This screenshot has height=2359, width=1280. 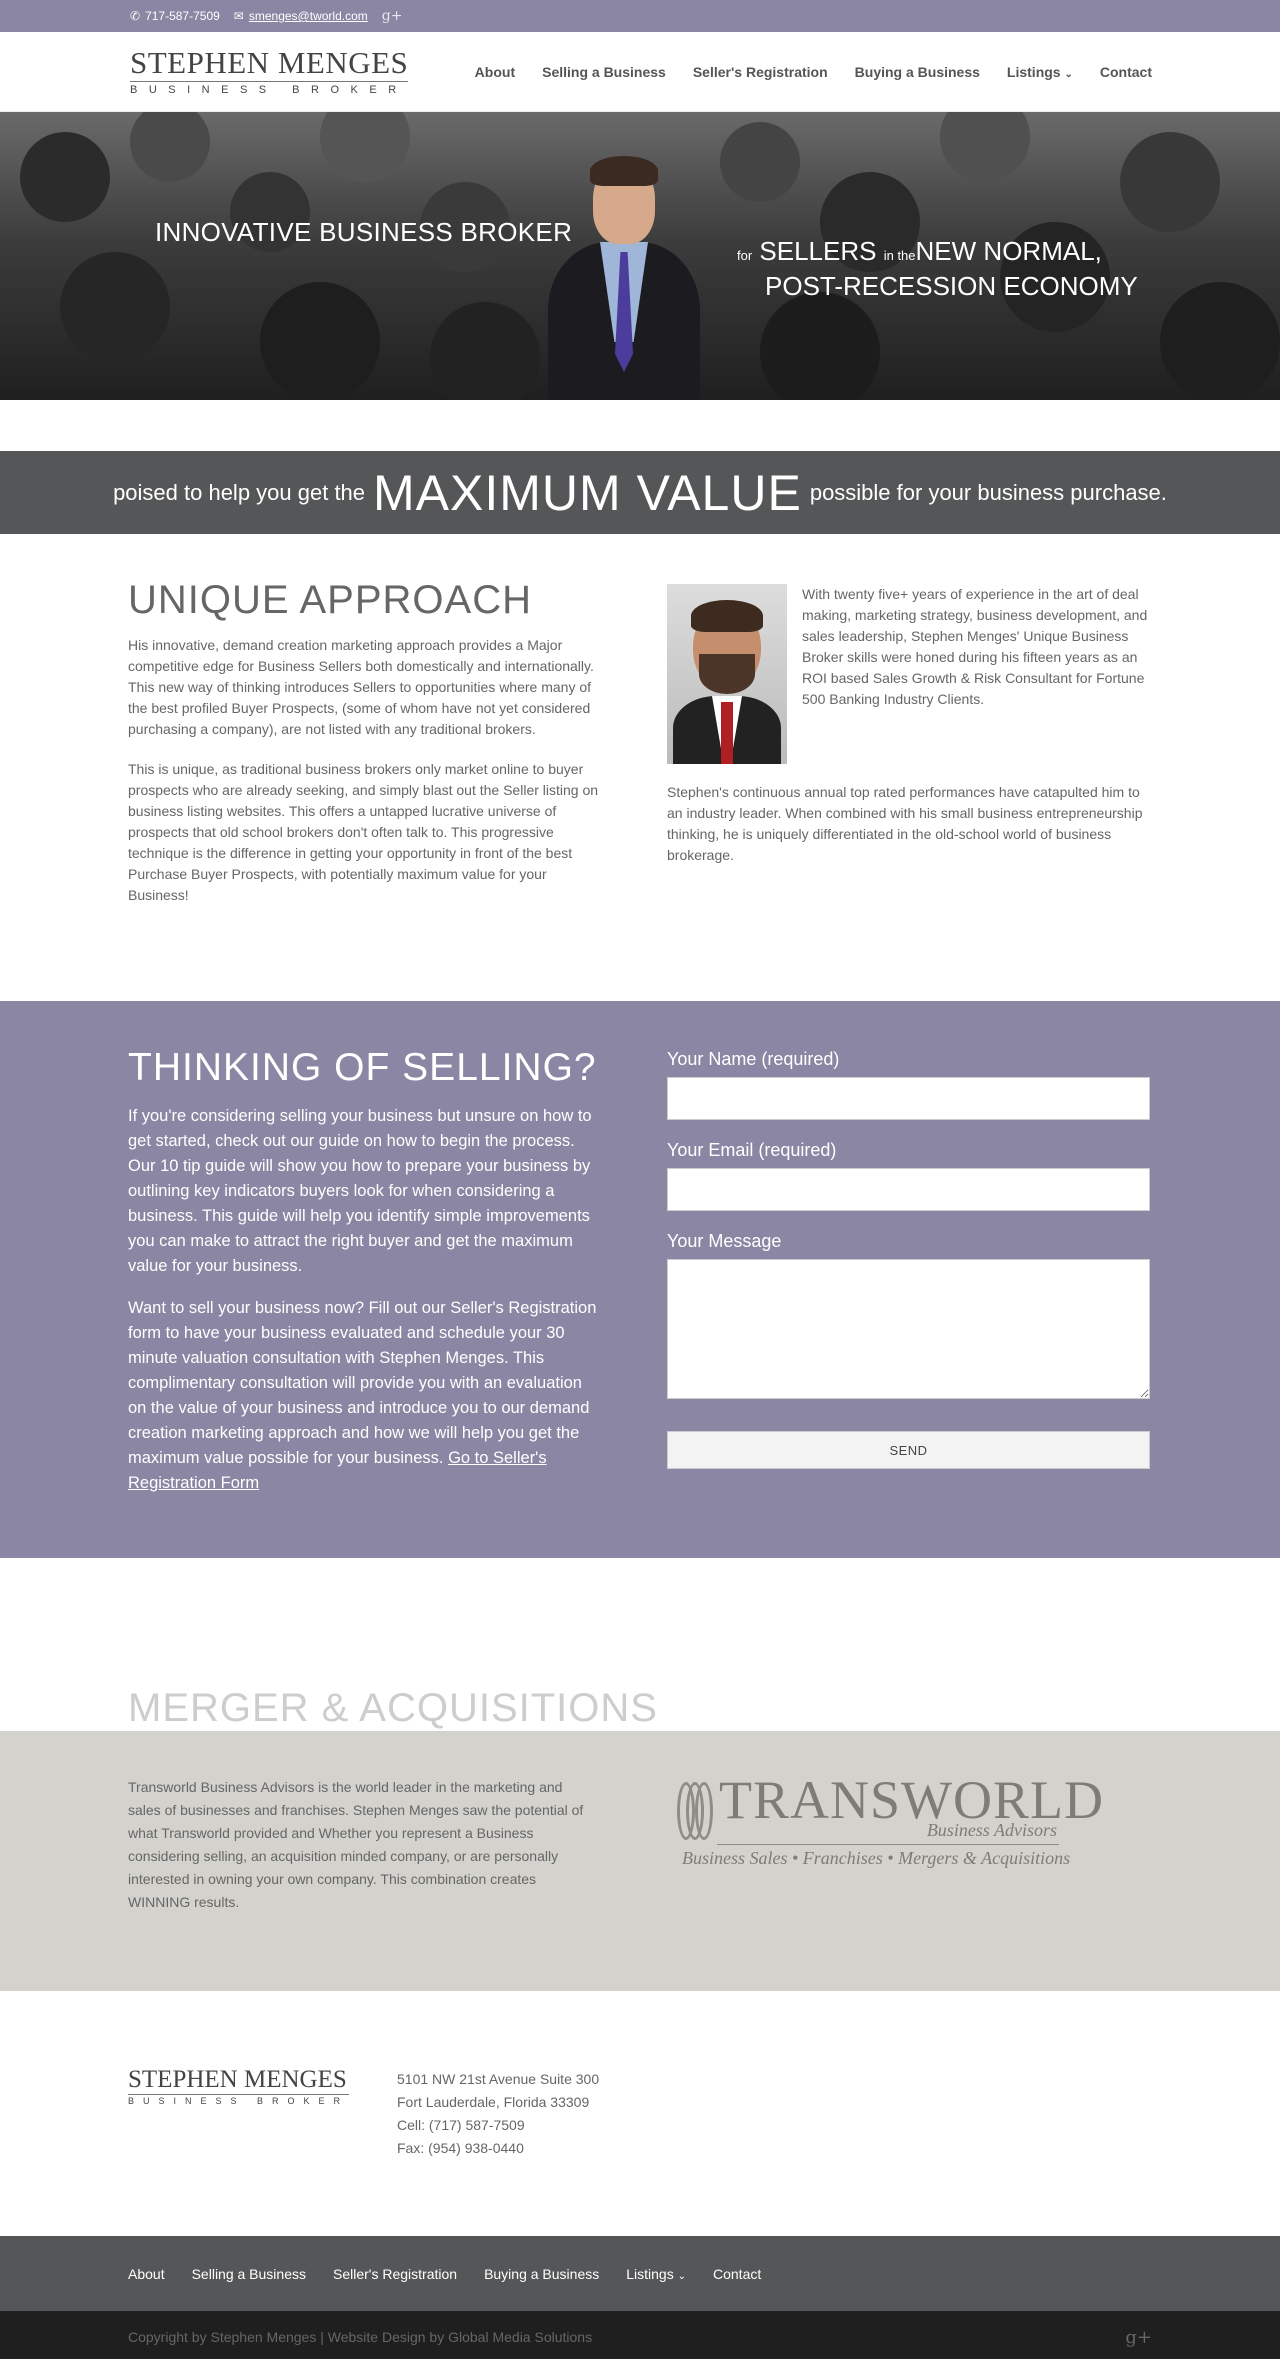 I want to click on footer-nav-selling-a-business: Selling a Business, so click(x=249, y=2274).